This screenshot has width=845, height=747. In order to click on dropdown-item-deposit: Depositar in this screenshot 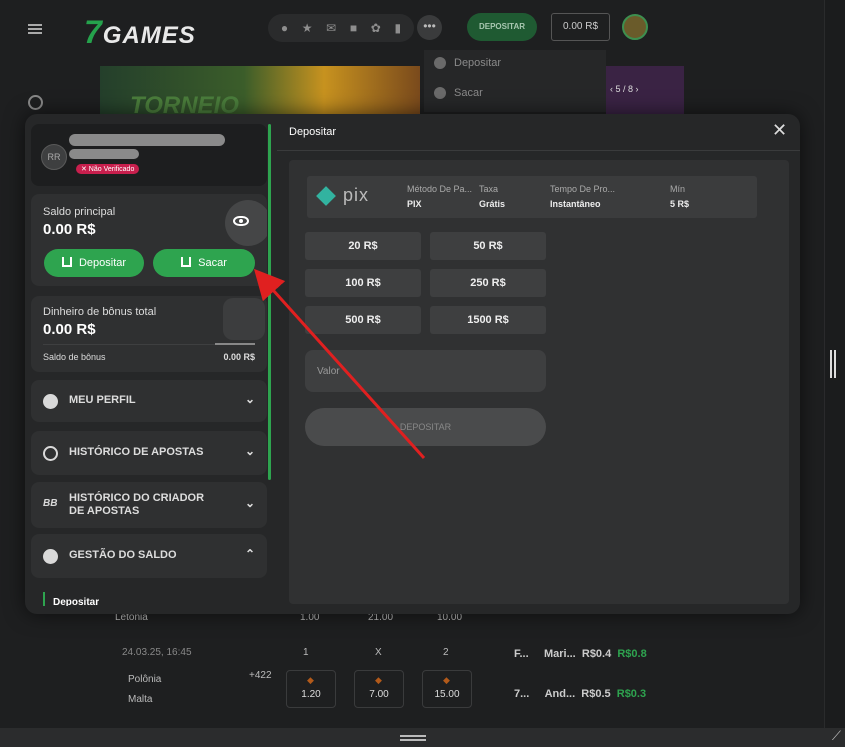, I will do `click(515, 65)`.